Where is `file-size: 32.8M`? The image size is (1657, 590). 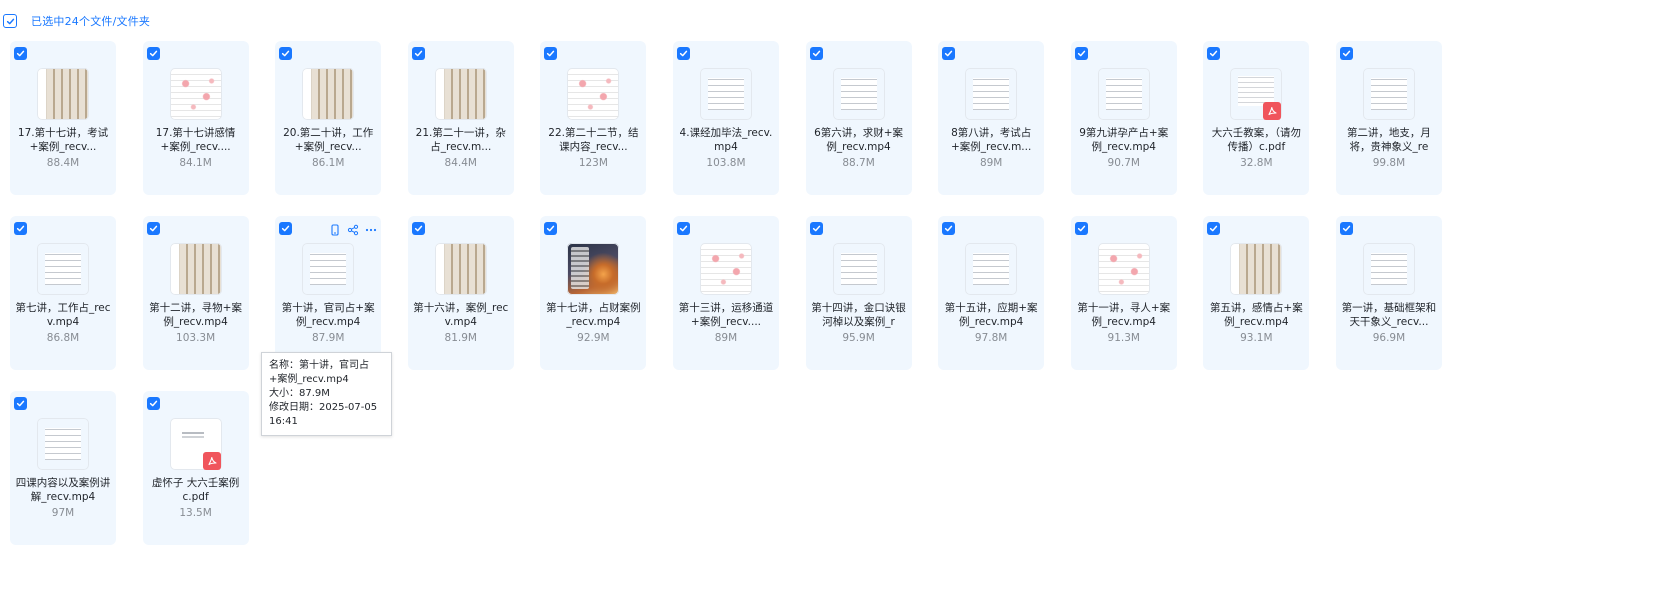 file-size: 32.8M is located at coordinates (1256, 163).